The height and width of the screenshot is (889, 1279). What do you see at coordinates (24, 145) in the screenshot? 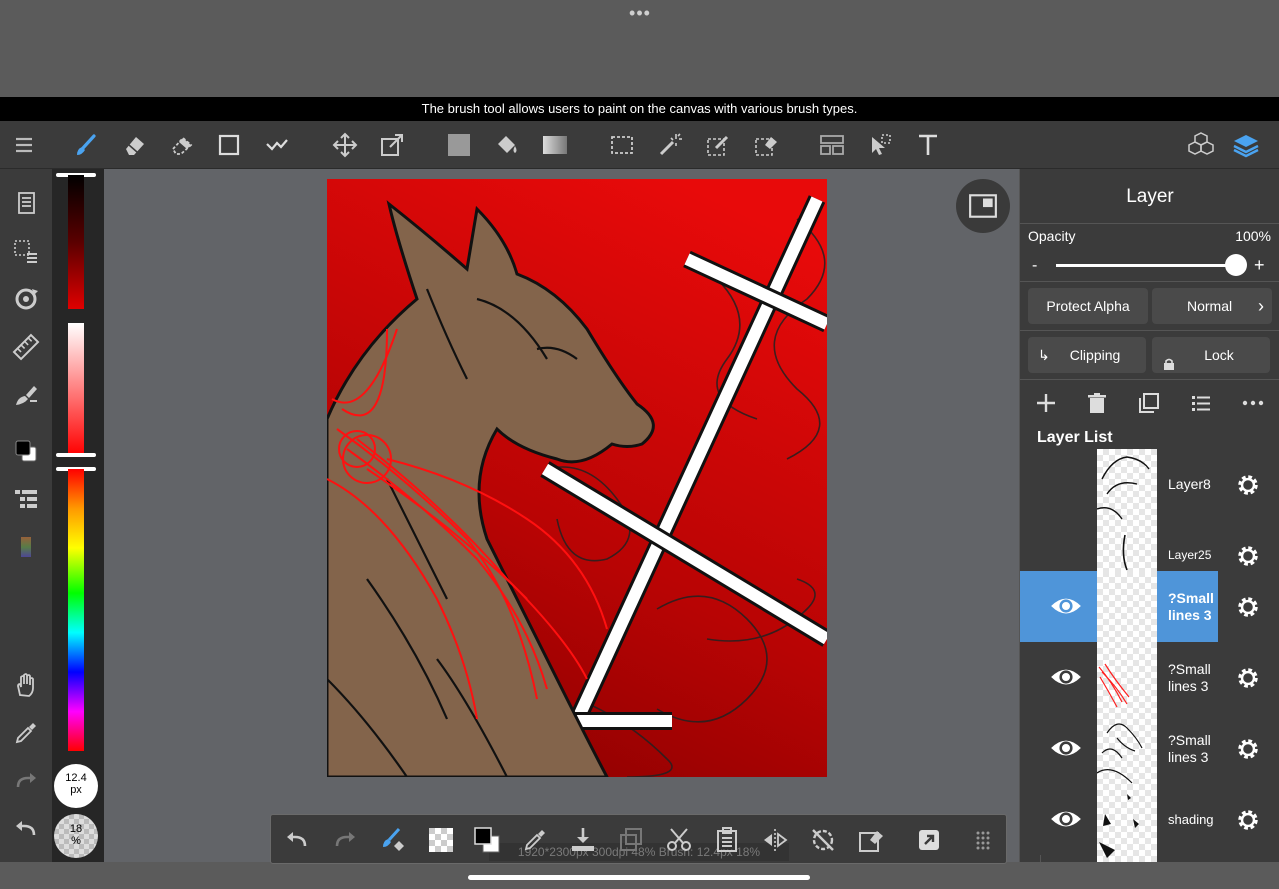
I see `menu-icon` at bounding box center [24, 145].